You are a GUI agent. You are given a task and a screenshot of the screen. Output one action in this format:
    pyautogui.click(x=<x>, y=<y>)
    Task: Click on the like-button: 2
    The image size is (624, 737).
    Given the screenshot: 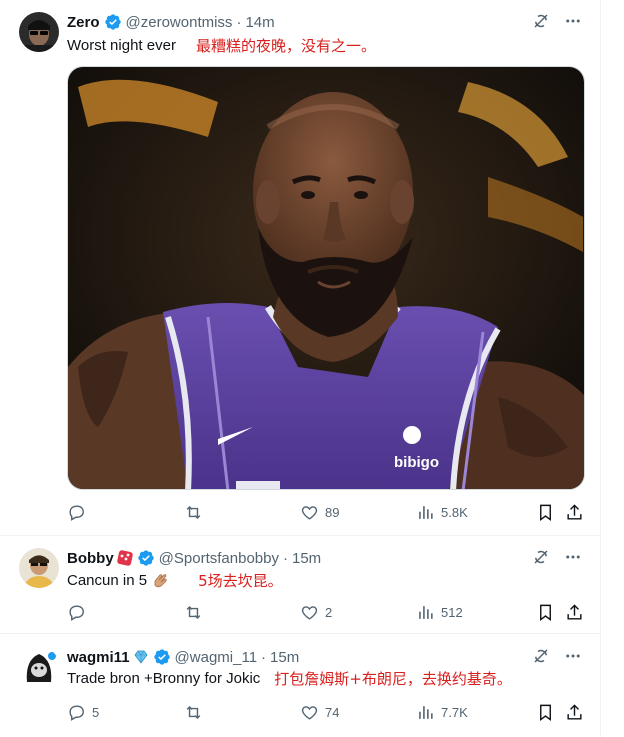 What is the action you would take?
    pyautogui.click(x=316, y=612)
    